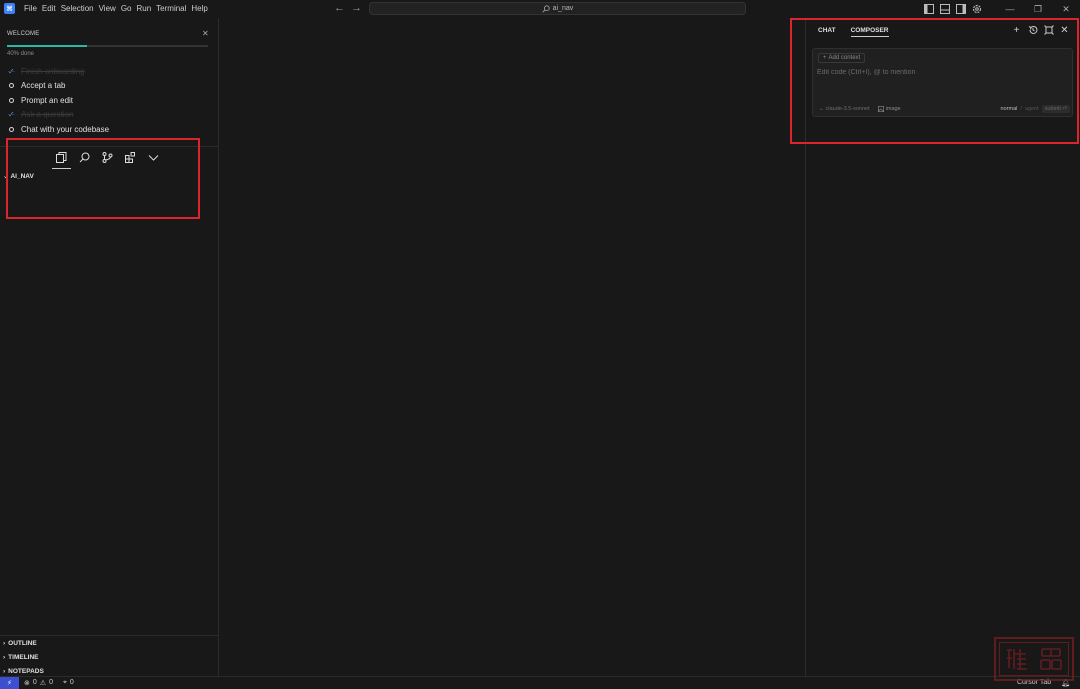  I want to click on checklist-item: ✓ Finish onboarding, so click(58, 71).